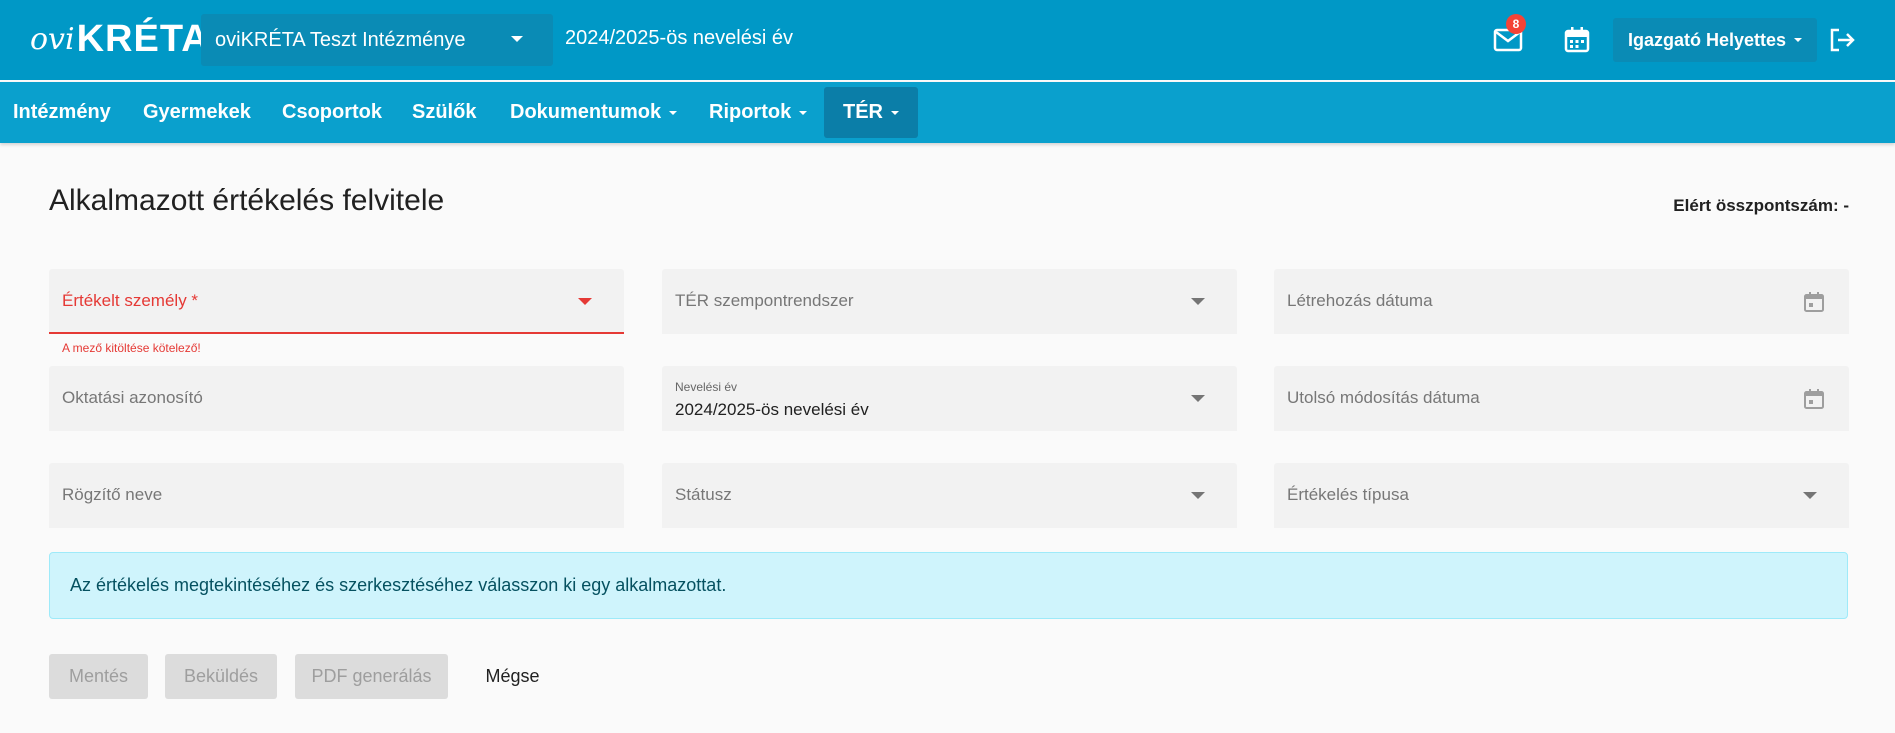 This screenshot has height=733, width=1895. I want to click on nav-label: Riportok, so click(750, 112).